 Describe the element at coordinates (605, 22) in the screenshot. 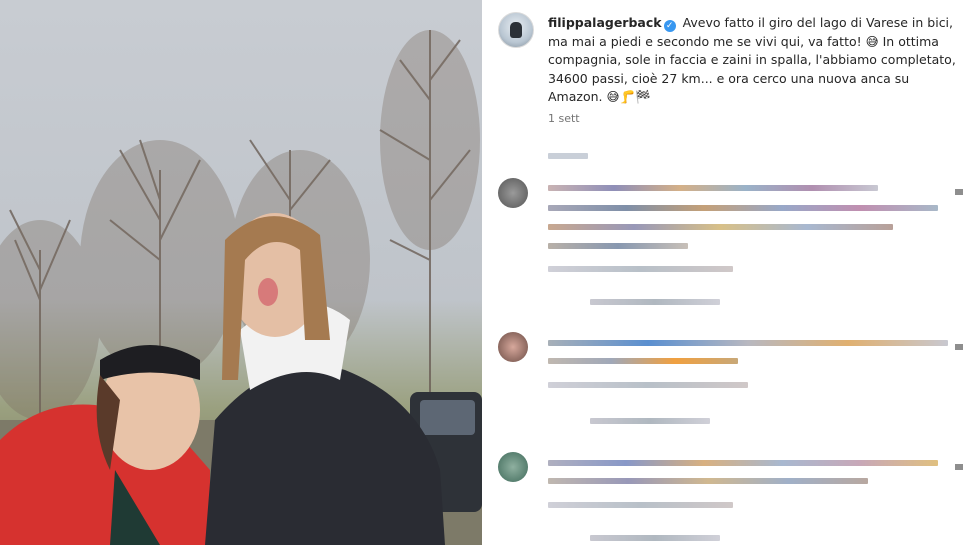

I see `username-link: filippalagerback` at that location.